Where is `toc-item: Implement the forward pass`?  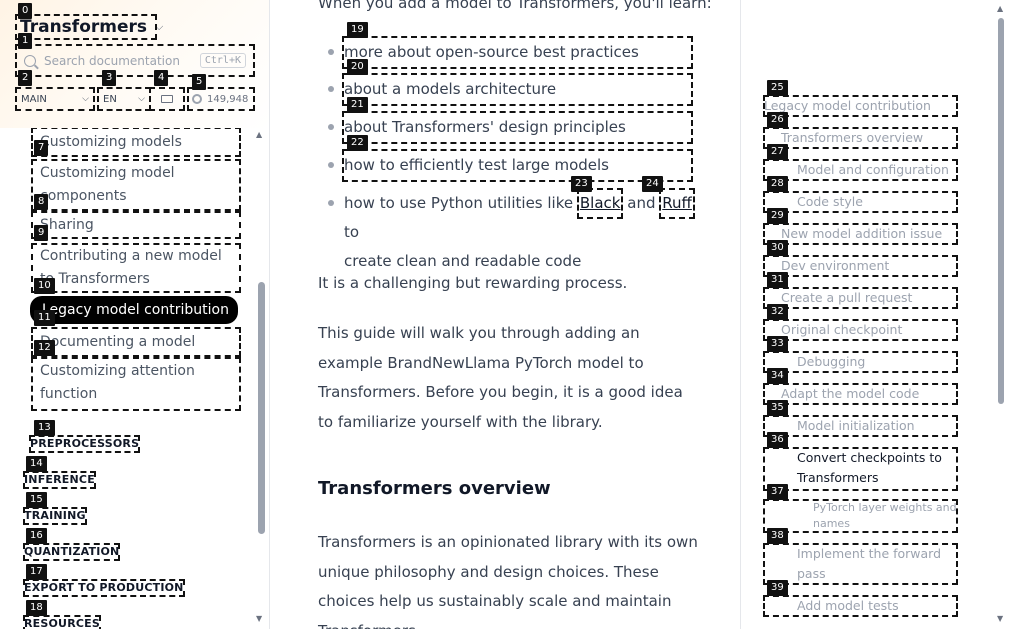 toc-item: Implement the forward pass is located at coordinates (860, 564).